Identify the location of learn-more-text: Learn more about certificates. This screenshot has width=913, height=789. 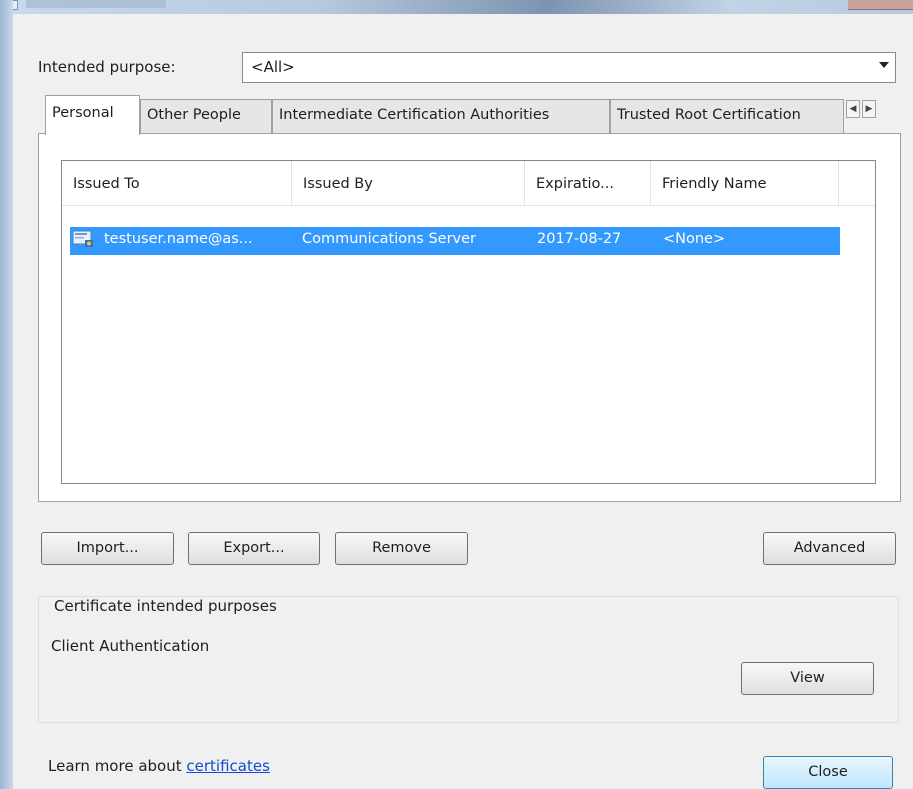
(159, 766).